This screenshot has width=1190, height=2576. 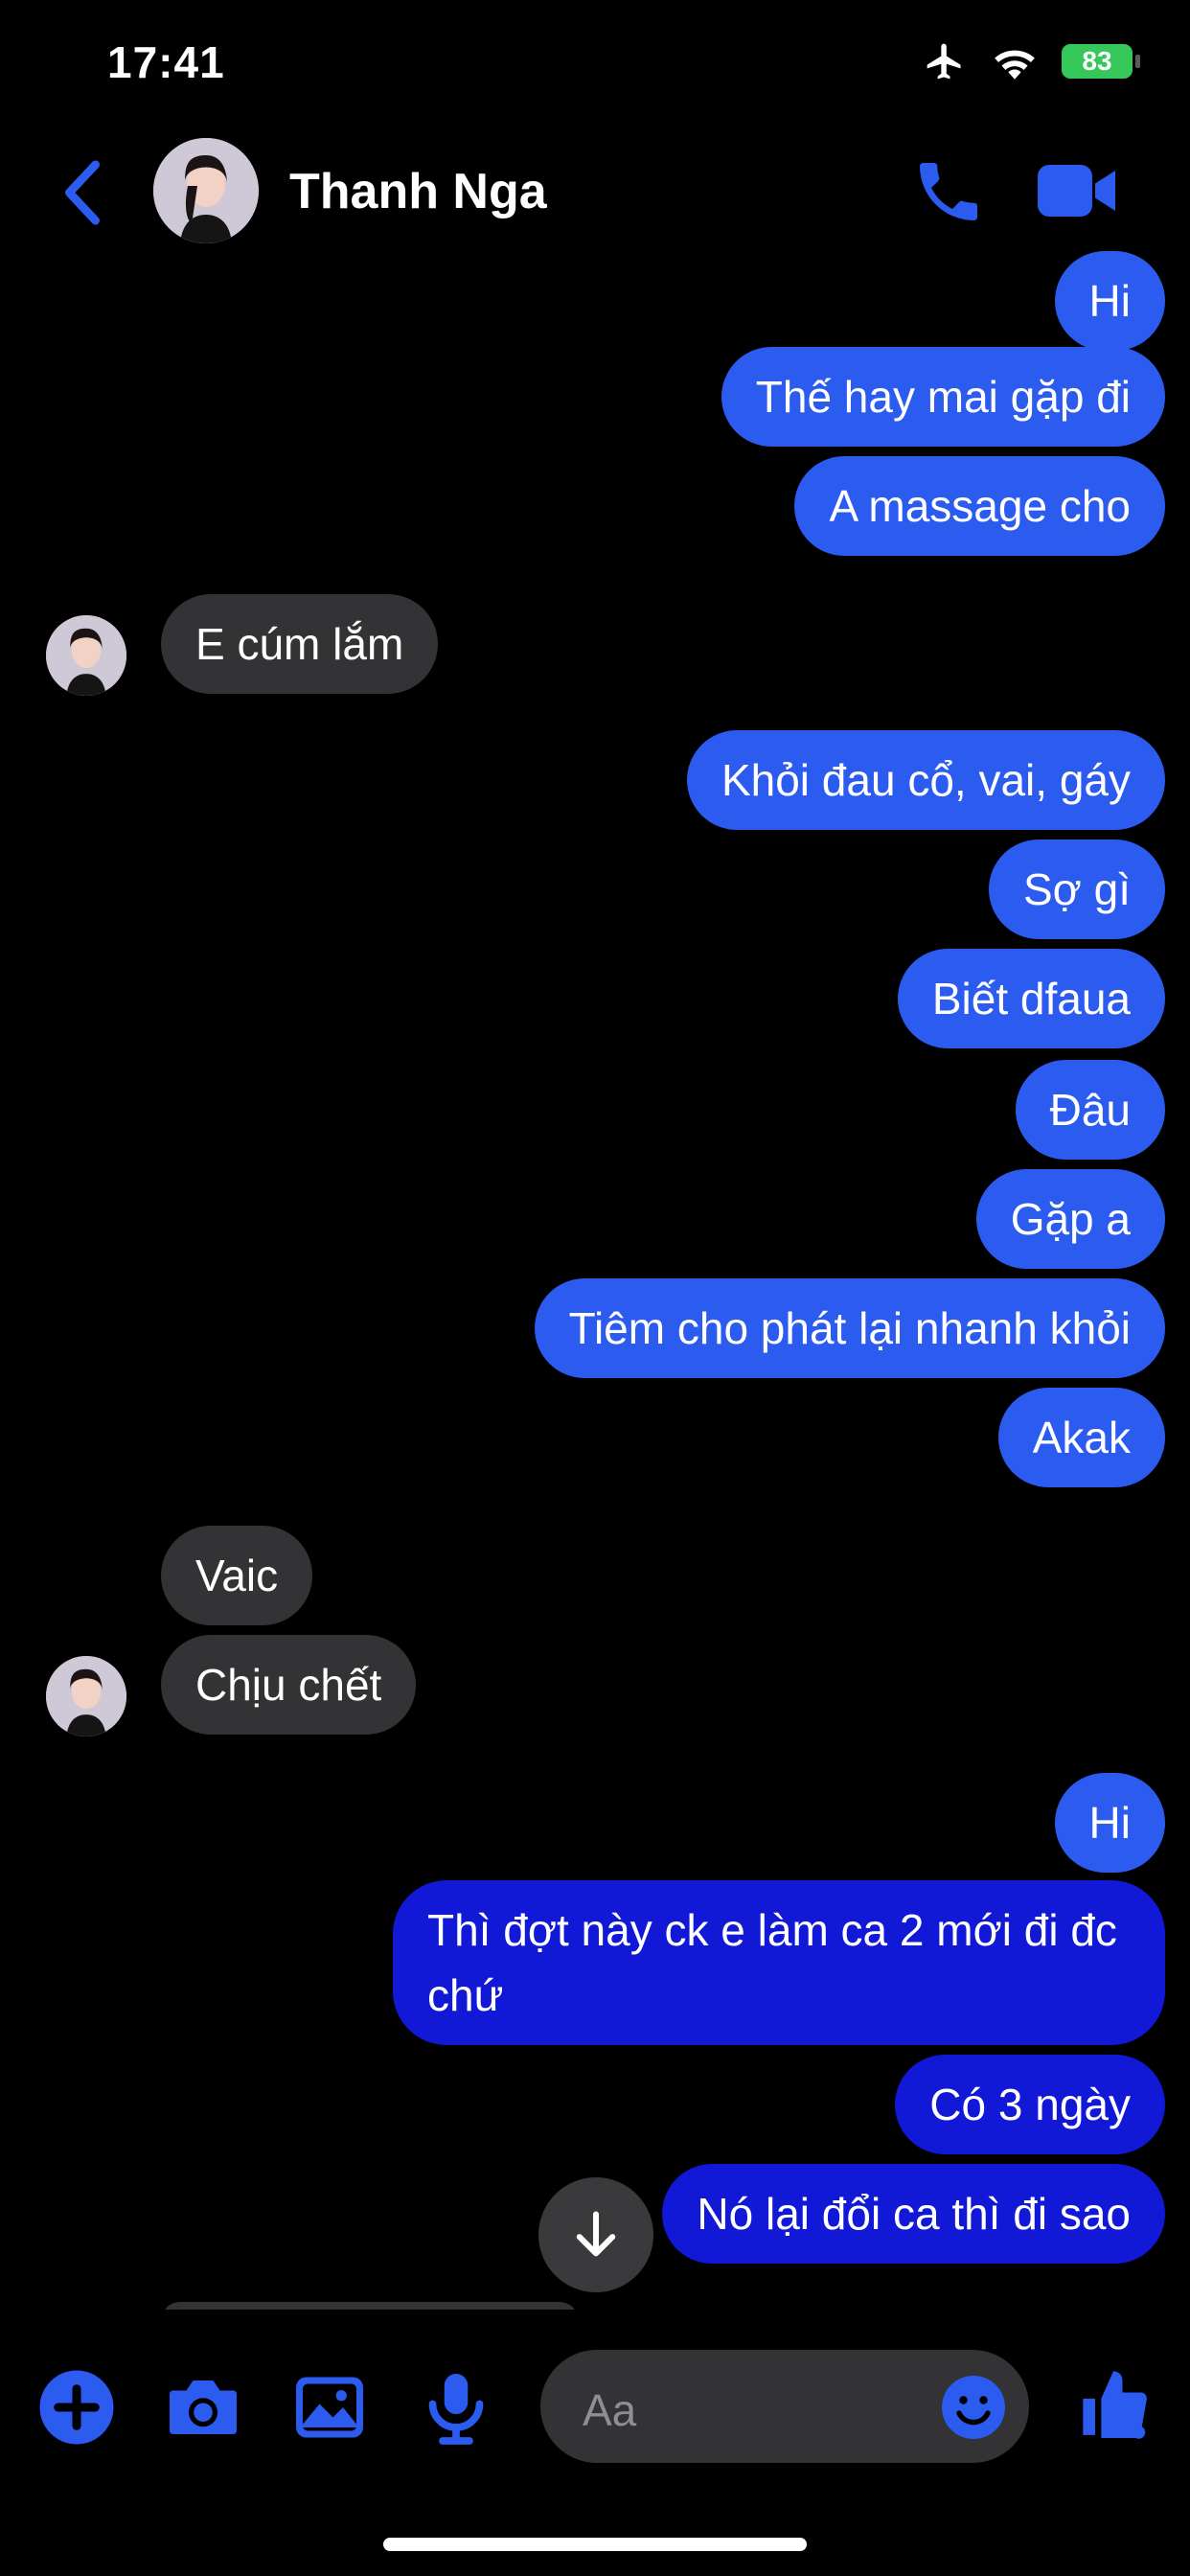 I want to click on status-icons: 83, so click(x=1031, y=61).